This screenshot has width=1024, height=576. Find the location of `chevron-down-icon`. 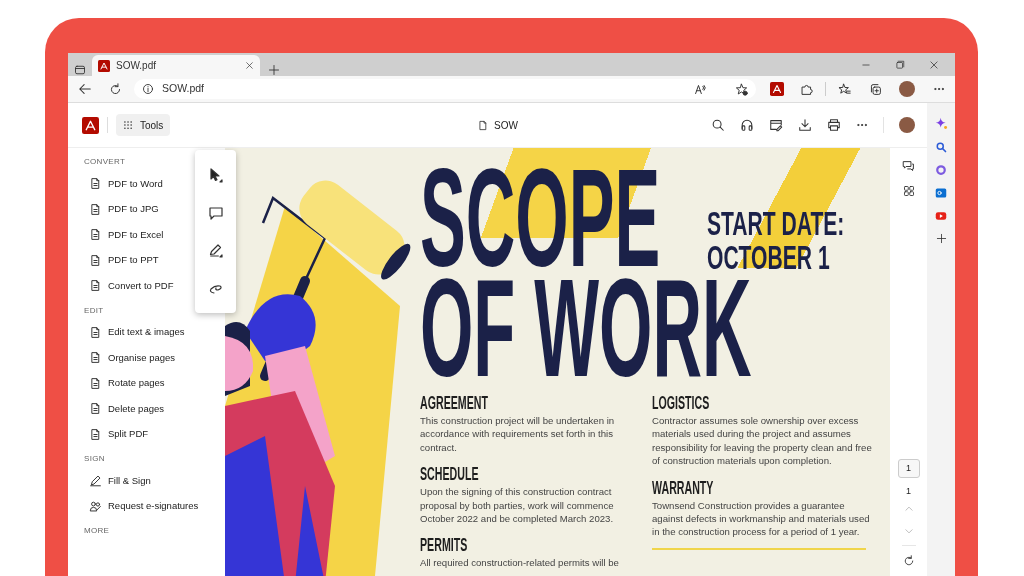

chevron-down-icon is located at coordinates (908, 531).